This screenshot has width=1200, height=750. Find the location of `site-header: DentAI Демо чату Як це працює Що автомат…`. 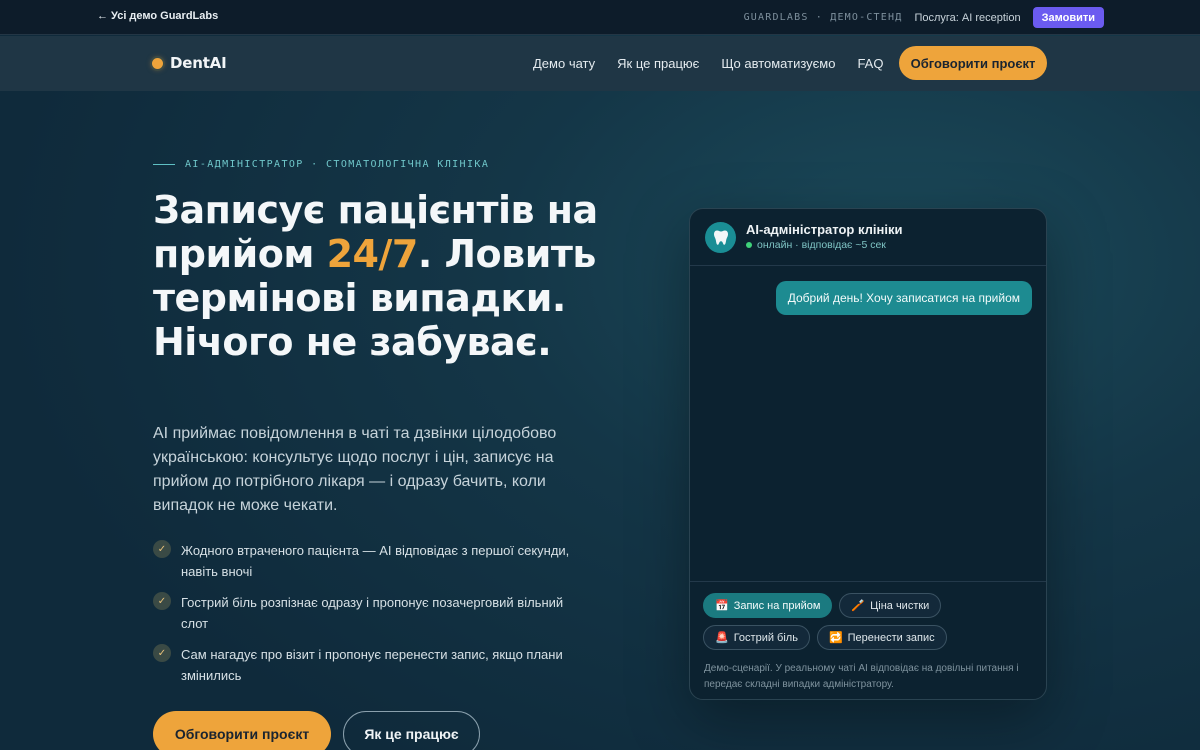

site-header: DentAI Демо чату Як це працює Що автомат… is located at coordinates (600, 63).